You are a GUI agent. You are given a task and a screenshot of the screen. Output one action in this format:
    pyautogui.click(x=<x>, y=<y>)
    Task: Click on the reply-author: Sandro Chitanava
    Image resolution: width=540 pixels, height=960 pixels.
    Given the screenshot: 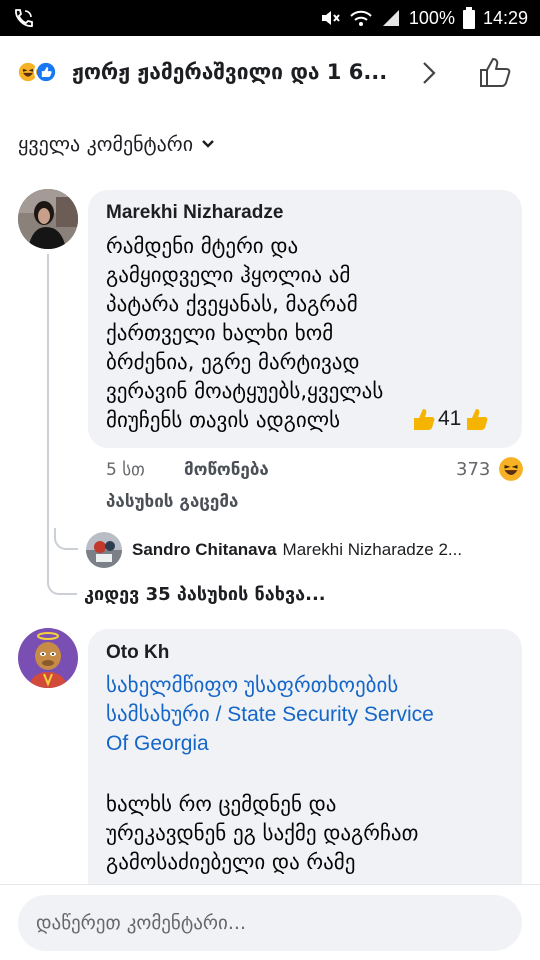 What is the action you would take?
    pyautogui.click(x=204, y=550)
    